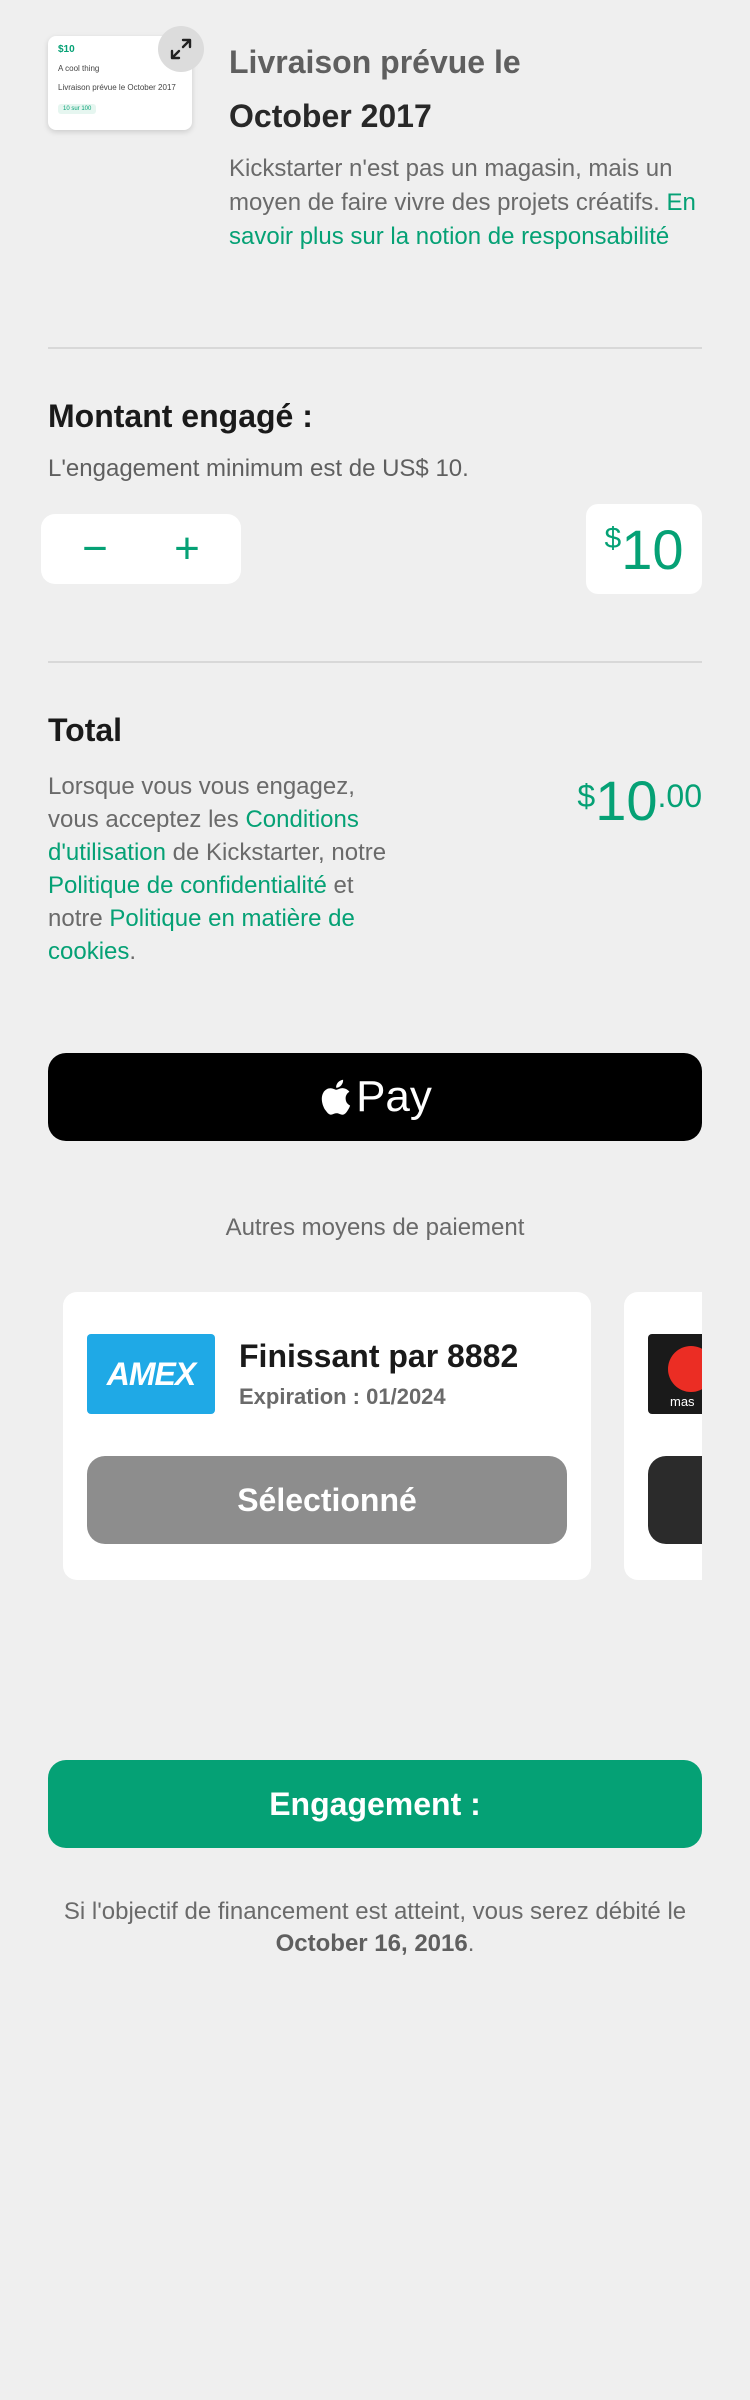 The width and height of the screenshot is (750, 2400). I want to click on pledge-amount-input: $ 10, so click(644, 549).